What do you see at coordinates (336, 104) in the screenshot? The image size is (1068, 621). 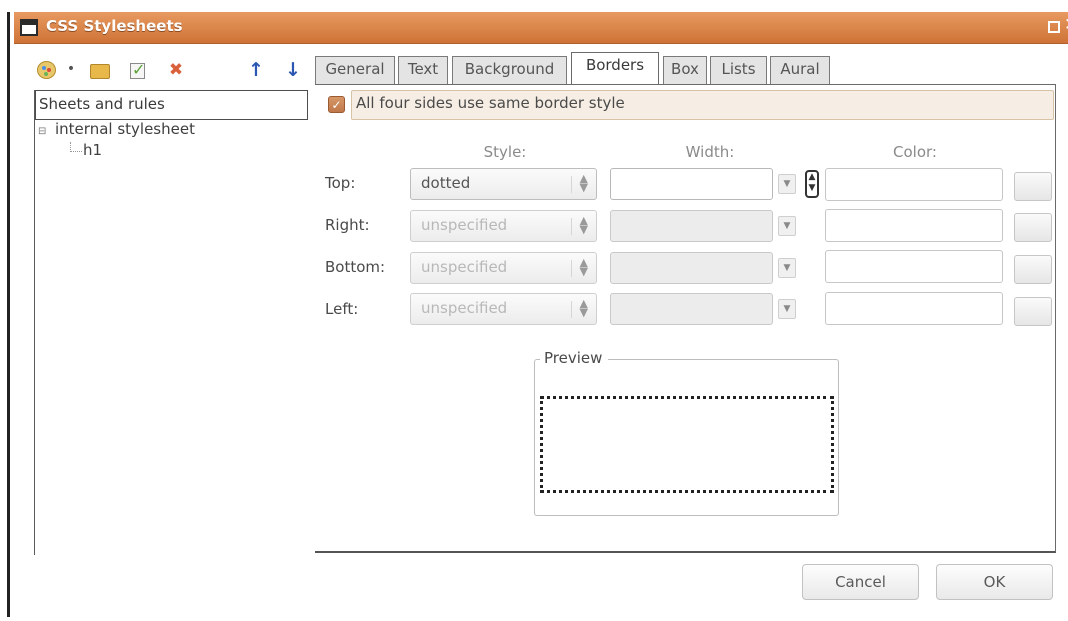 I see `same-style-checkbox: ✓` at bounding box center [336, 104].